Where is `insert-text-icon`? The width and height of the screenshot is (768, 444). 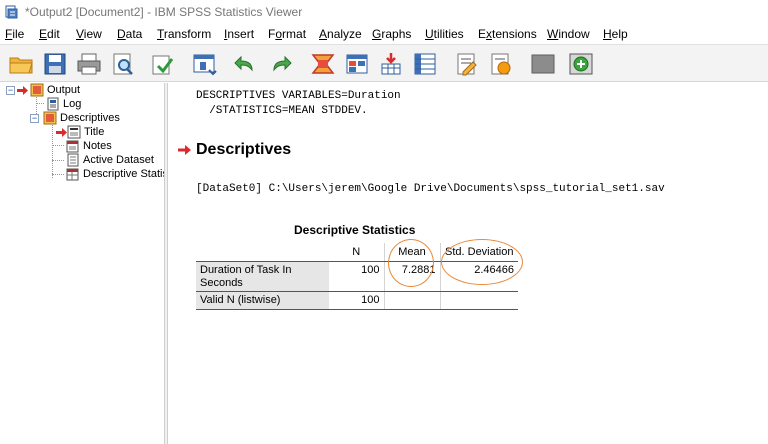 insert-text-icon is located at coordinates (501, 64).